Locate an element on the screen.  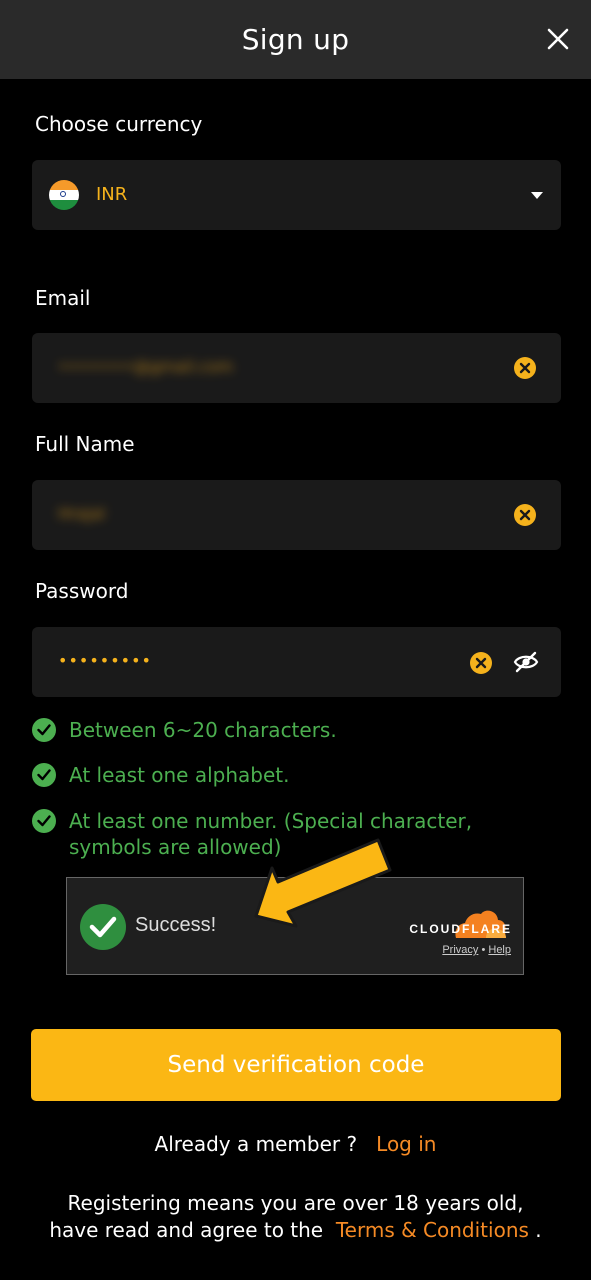
clear-password-icon is located at coordinates (481, 663).